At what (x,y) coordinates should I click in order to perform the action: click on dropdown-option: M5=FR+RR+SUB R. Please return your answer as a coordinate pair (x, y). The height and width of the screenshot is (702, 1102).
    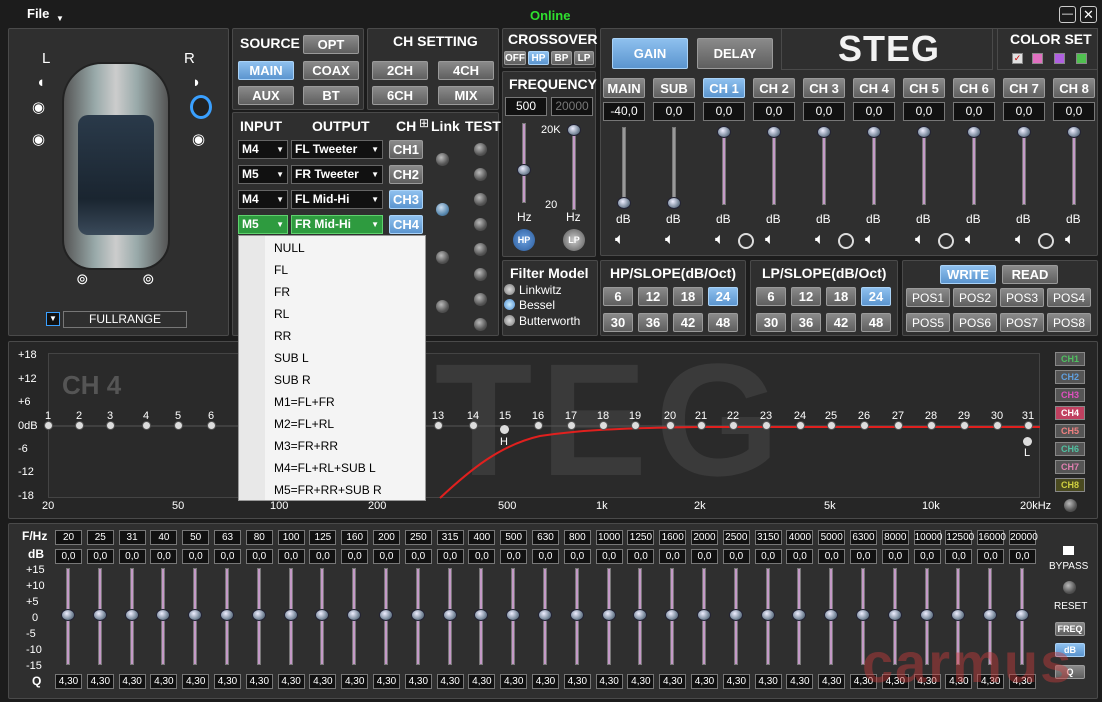
    Looking at the image, I should click on (332, 490).